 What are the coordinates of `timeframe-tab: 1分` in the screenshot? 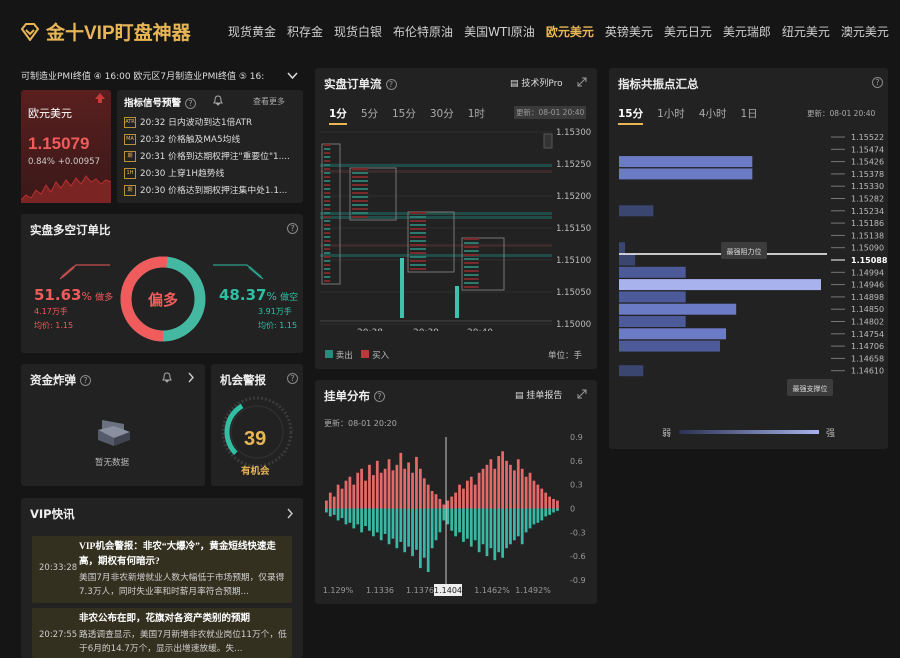 It's located at (338, 115).